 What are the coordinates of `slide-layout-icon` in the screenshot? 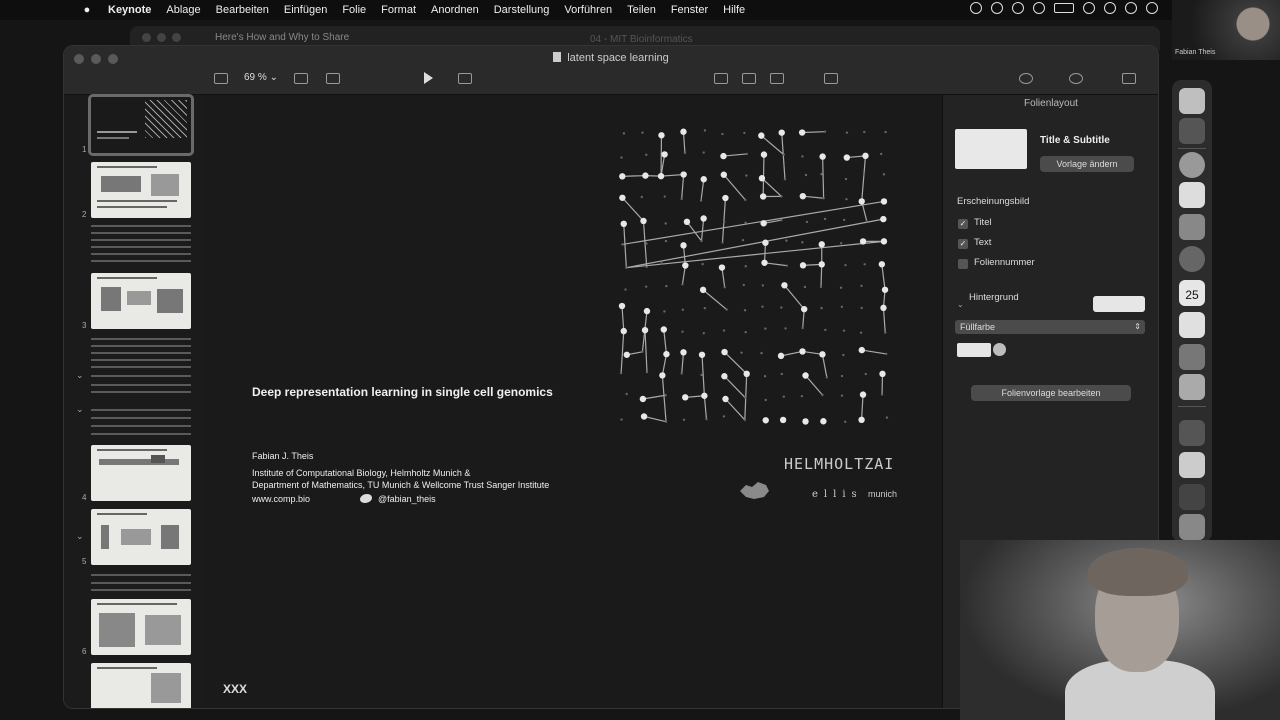 It's located at (333, 78).